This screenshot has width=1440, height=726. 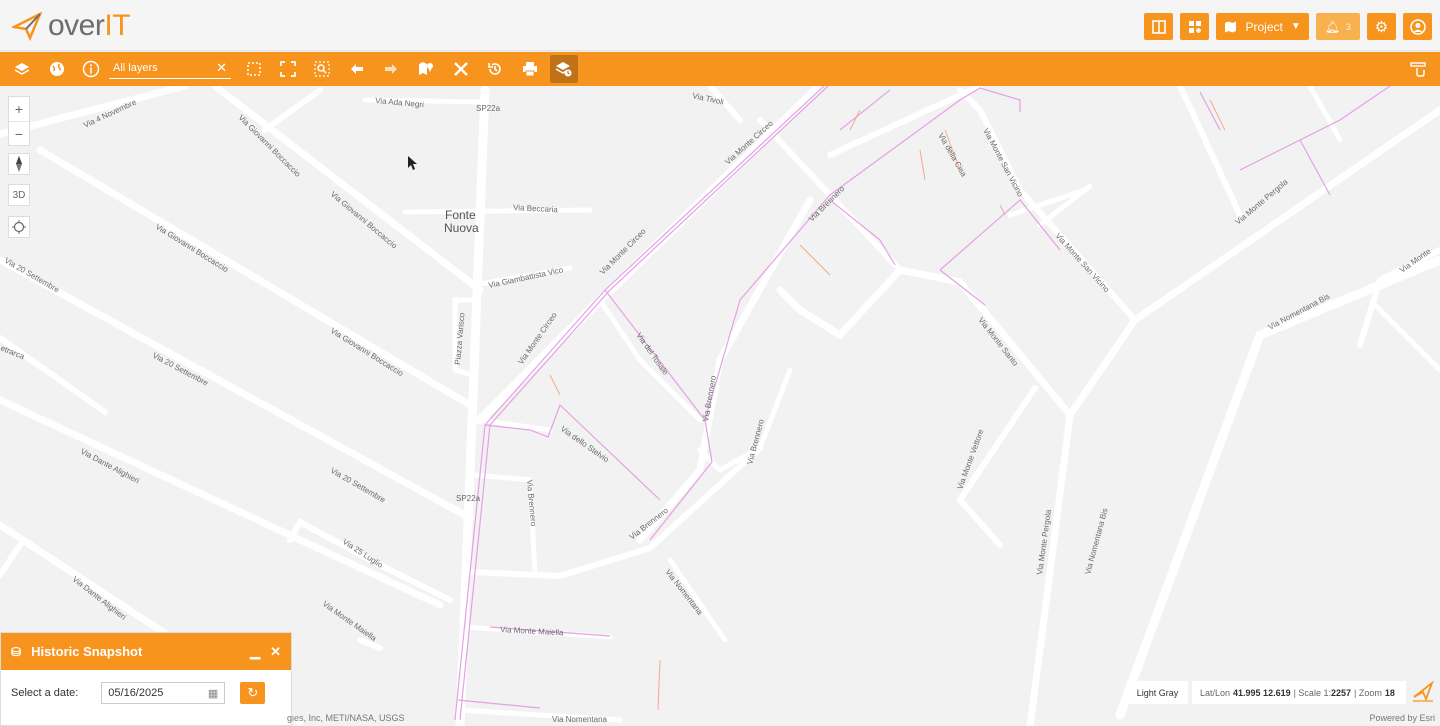 I want to click on grid-add-icon, so click(x=1194, y=26).